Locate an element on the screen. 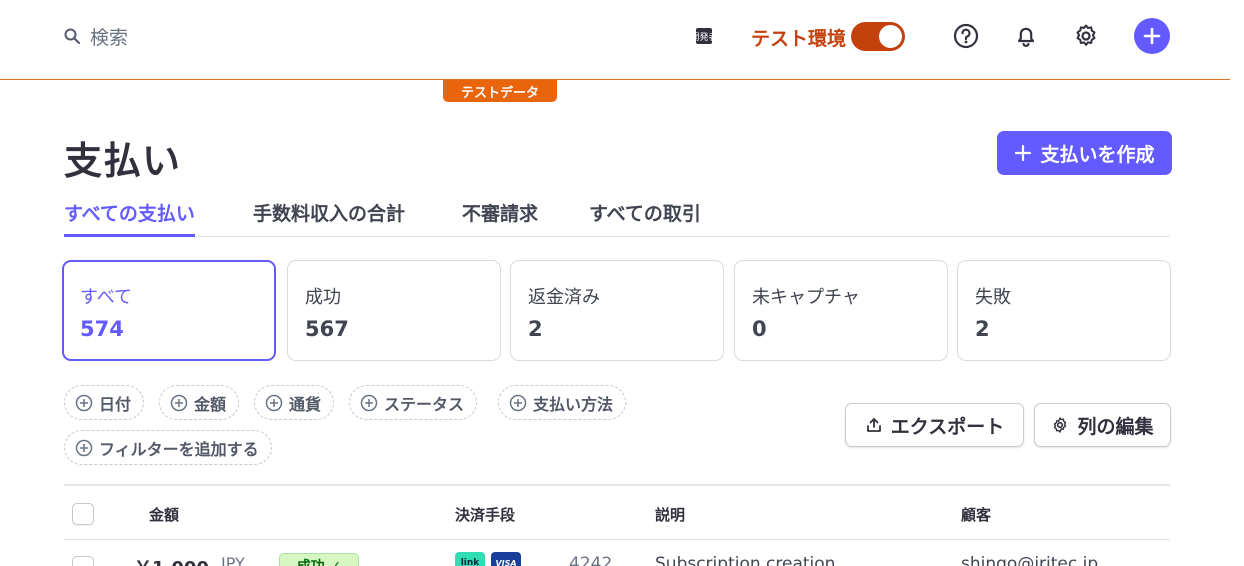 The image size is (1244, 566). developers-icon: 開発者 is located at coordinates (704, 36).